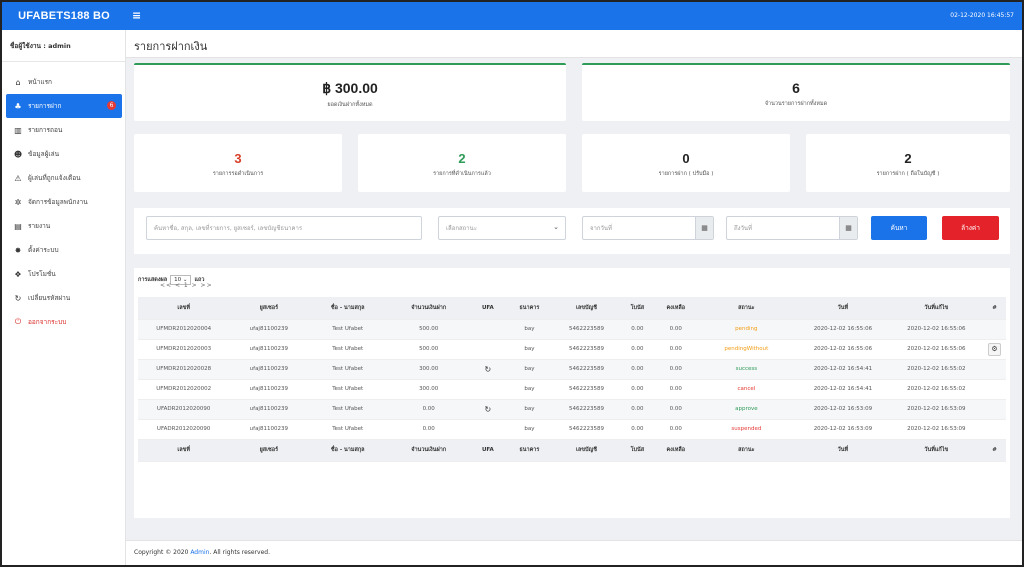 The height and width of the screenshot is (567, 1024). Describe the element at coordinates (238, 158) in the screenshot. I see `stat-pending-value: 3` at that location.